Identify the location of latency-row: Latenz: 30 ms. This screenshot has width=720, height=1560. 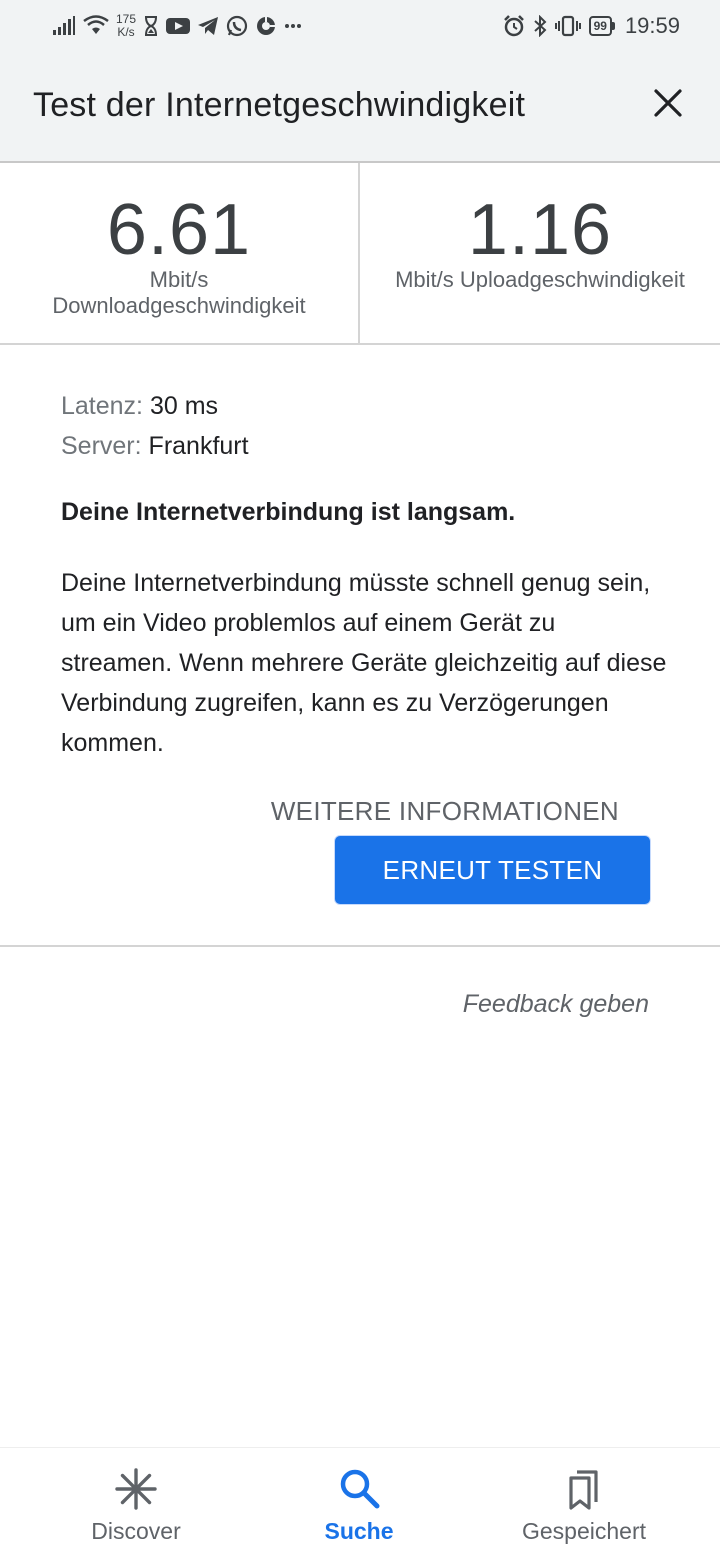
(139, 406).